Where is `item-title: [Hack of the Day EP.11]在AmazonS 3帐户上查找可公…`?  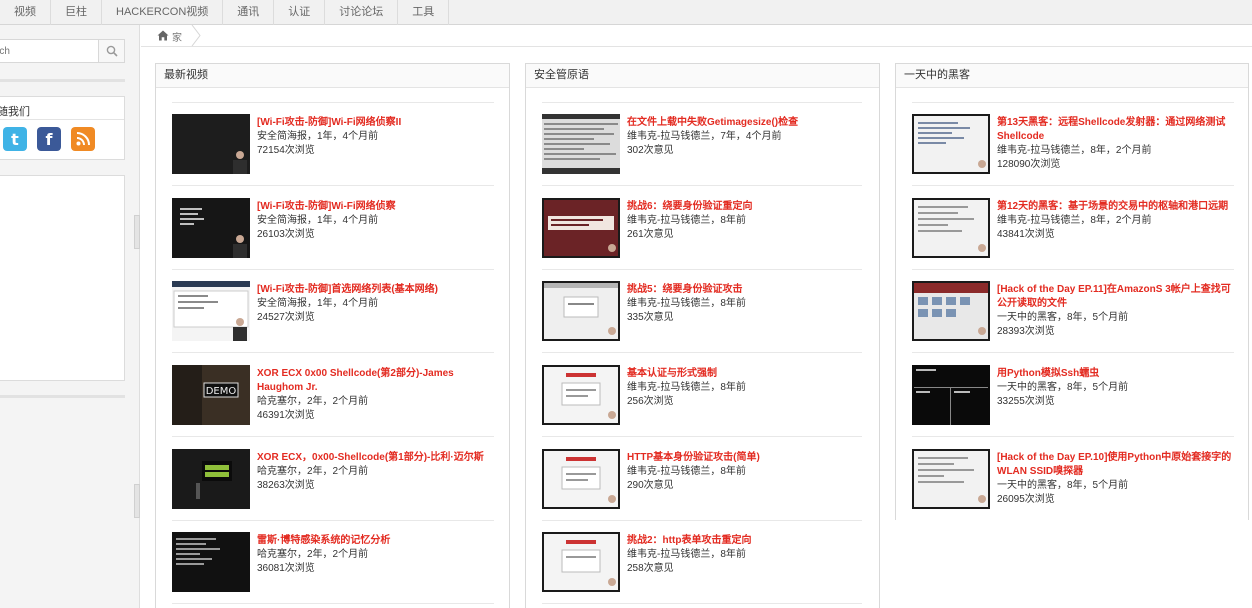 item-title: [Hack of the Day EP.11]在AmazonS 3帐户上查找可公… is located at coordinates (1117, 297).